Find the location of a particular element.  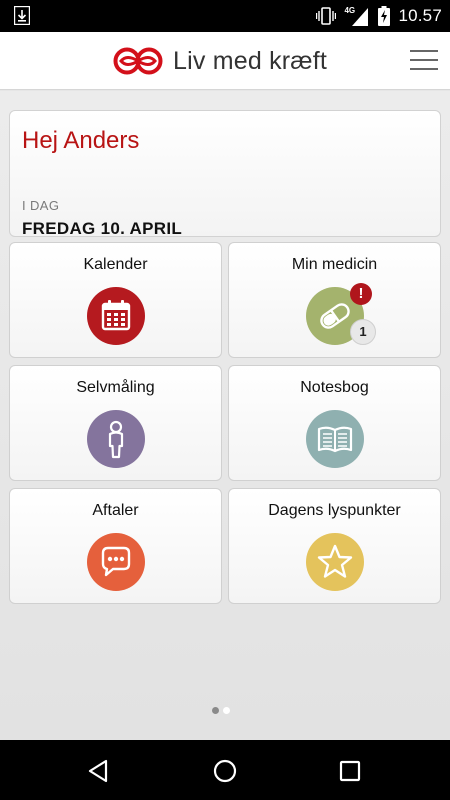

page-dot-active is located at coordinates (215, 710).